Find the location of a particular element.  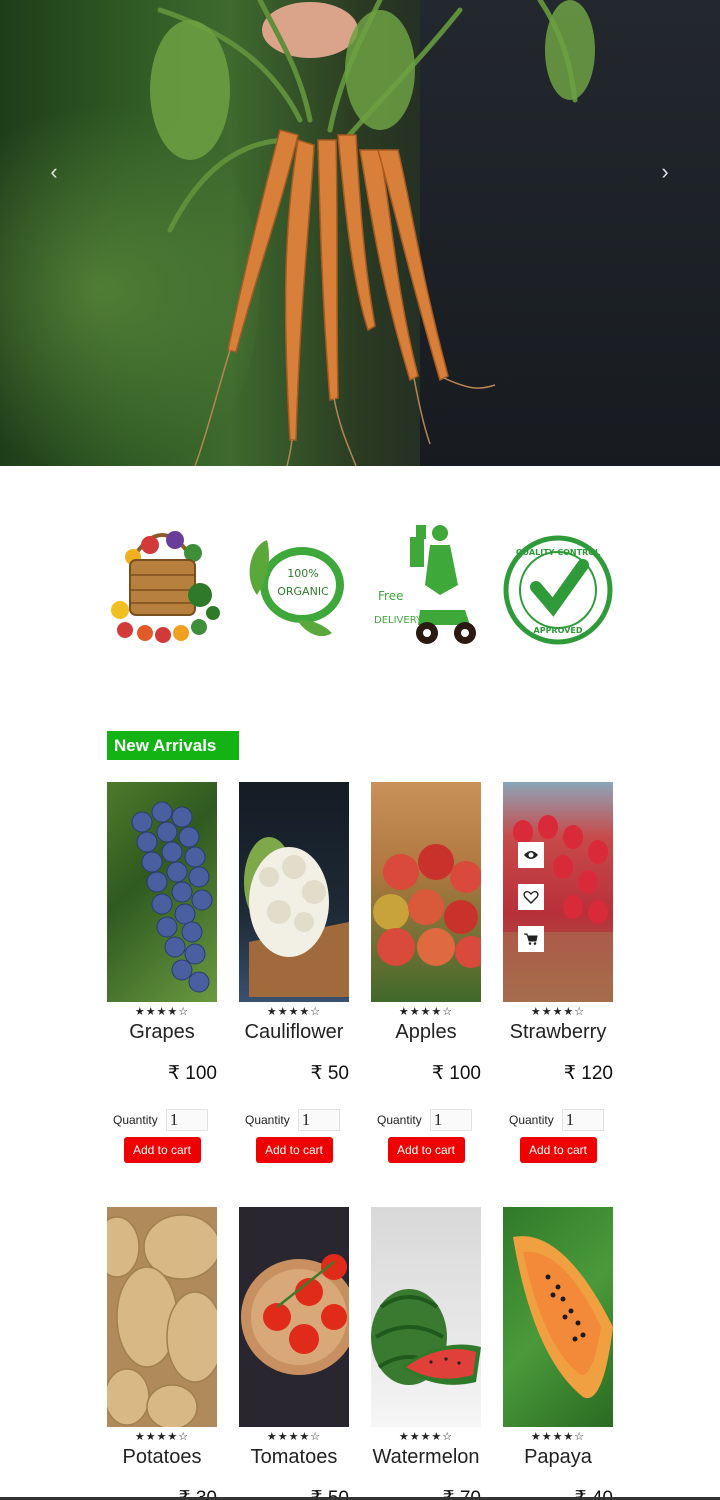

product-name: Papaya is located at coordinates (558, 1457).